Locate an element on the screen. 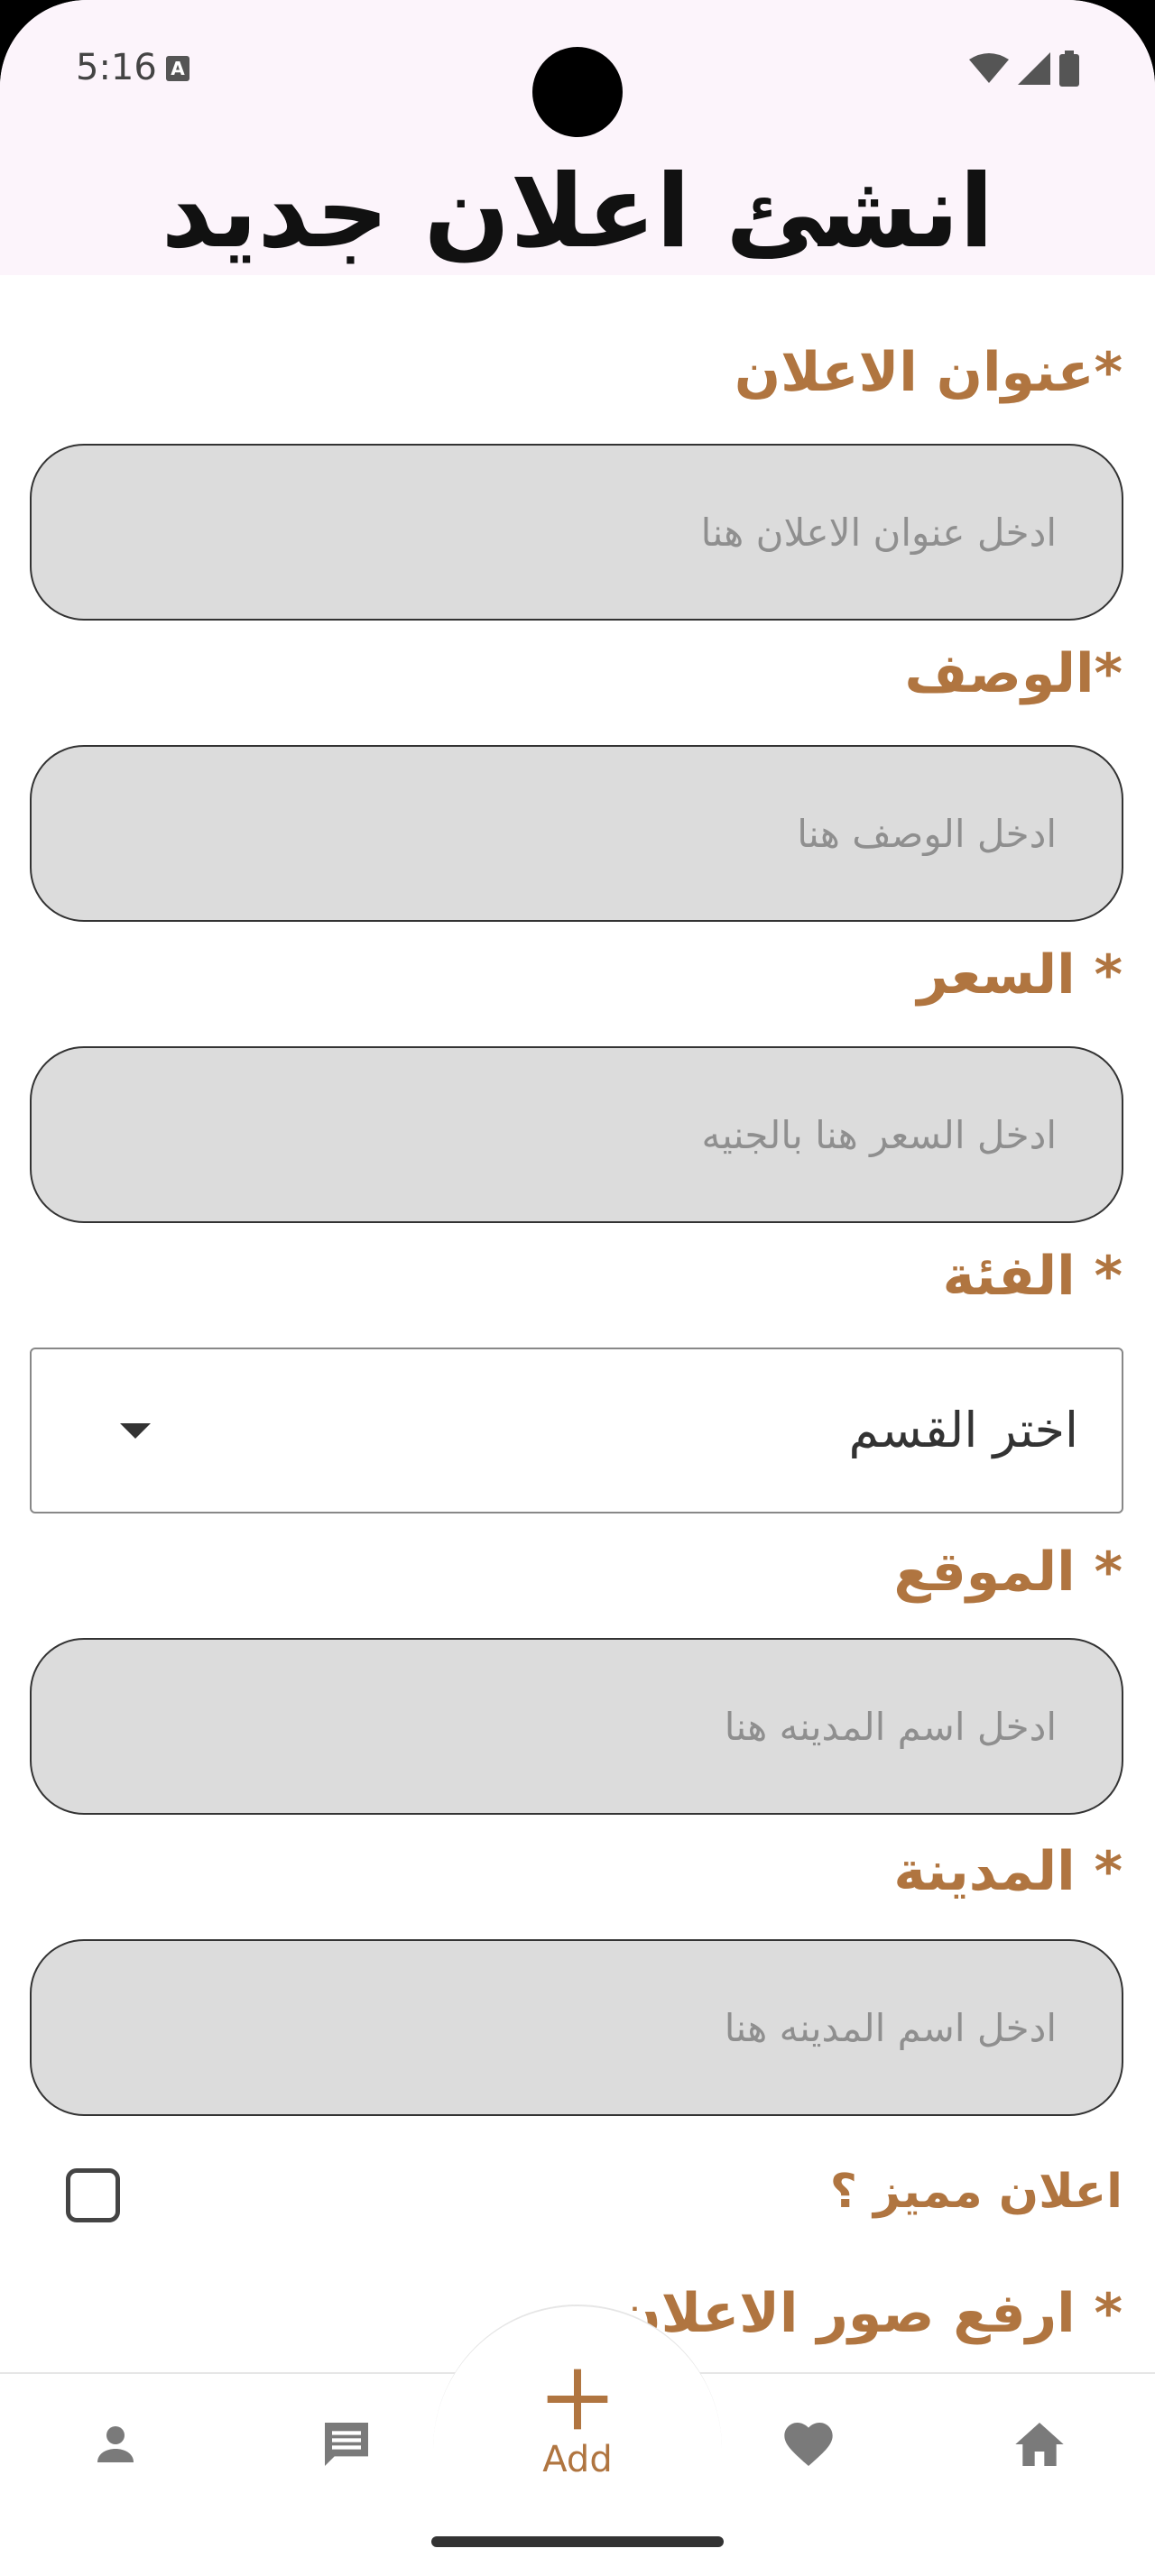 The width and height of the screenshot is (1155, 2576). ad-title-input is located at coordinates (577, 532).